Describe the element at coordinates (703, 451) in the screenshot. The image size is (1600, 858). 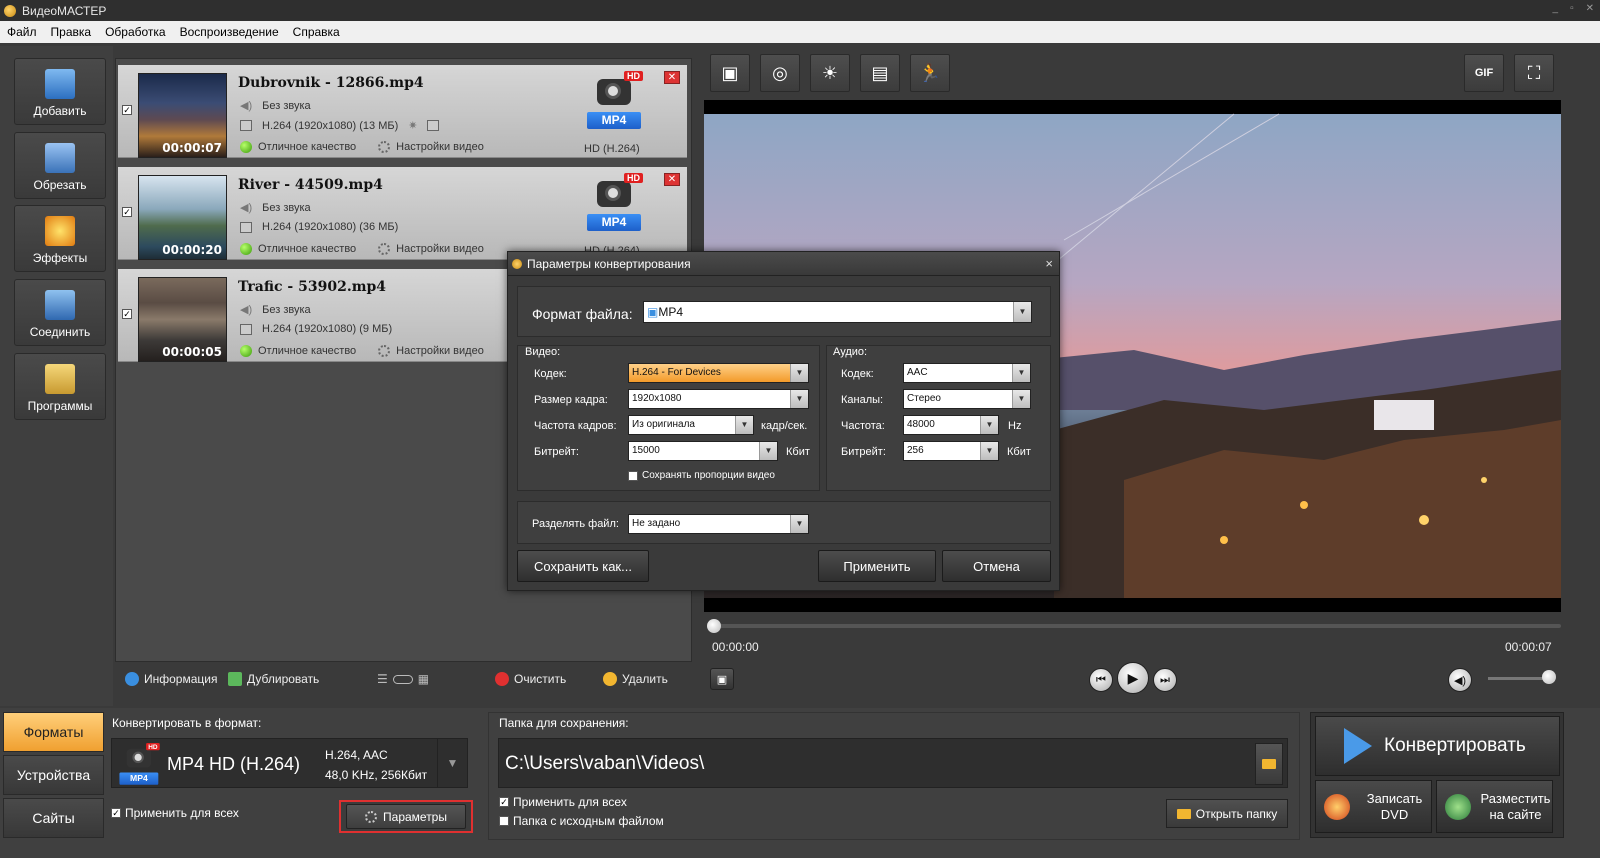
I see `video-bitrate-select: 15000 ▼` at that location.